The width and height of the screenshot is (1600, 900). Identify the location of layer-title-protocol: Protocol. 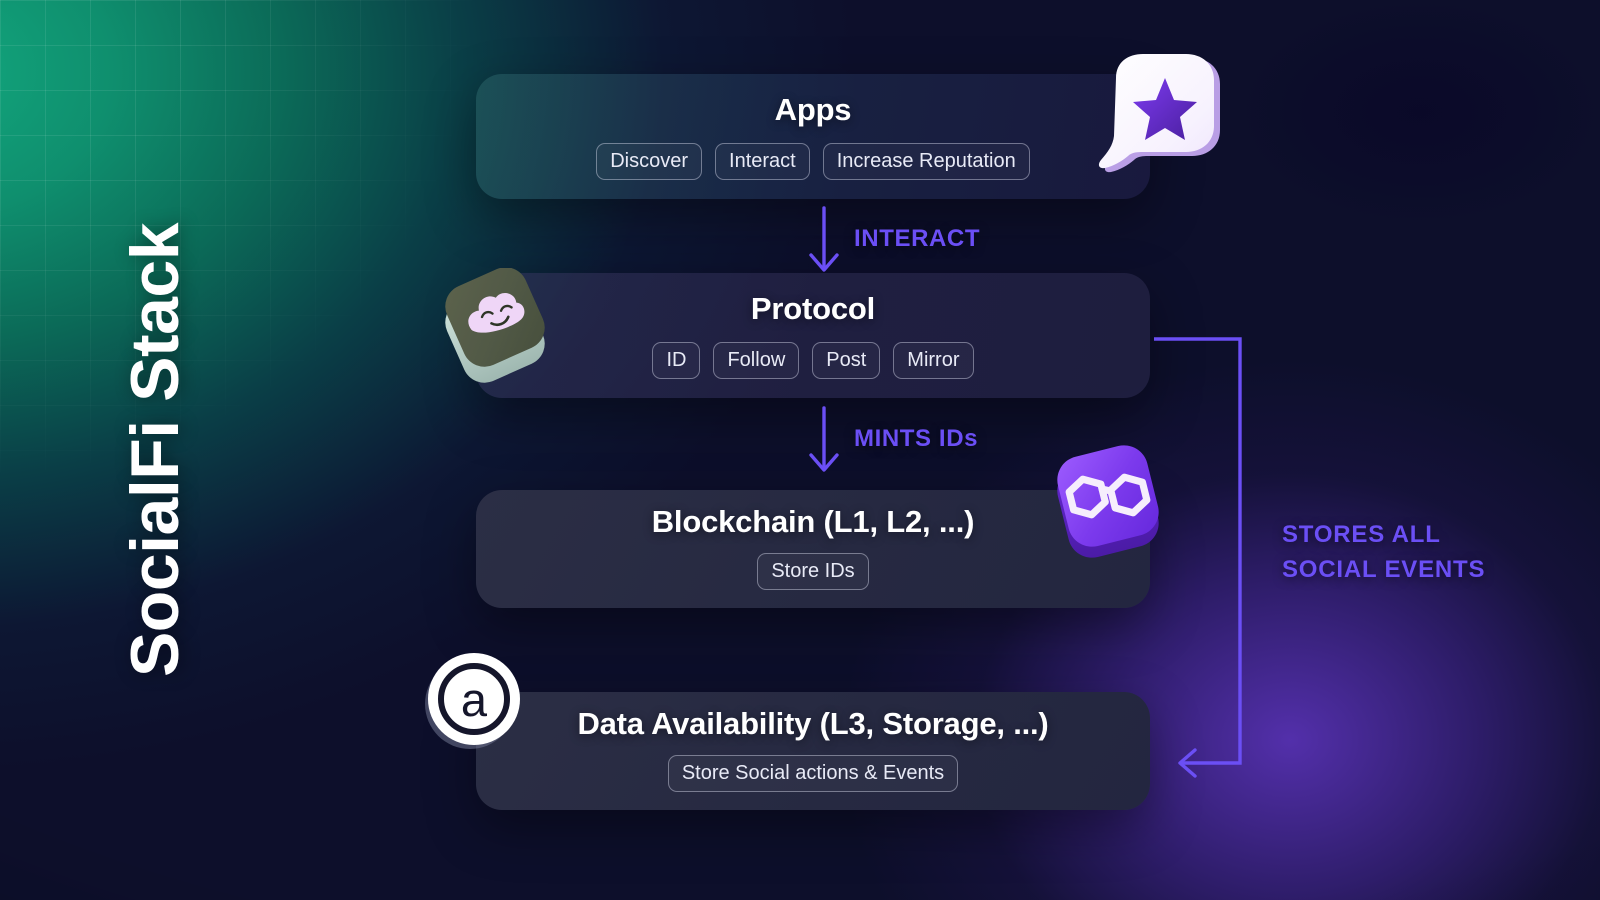
(813, 308).